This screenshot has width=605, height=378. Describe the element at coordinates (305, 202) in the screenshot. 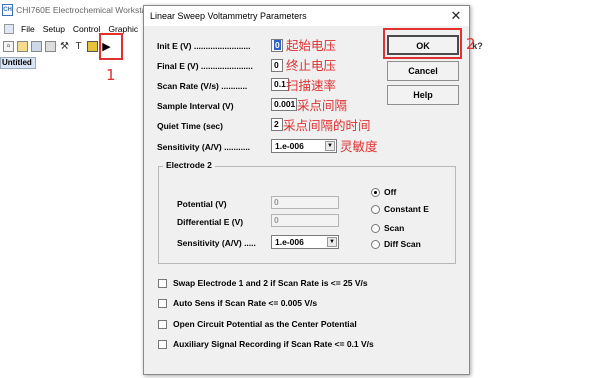

I see `e2-potential-field: 0` at that location.